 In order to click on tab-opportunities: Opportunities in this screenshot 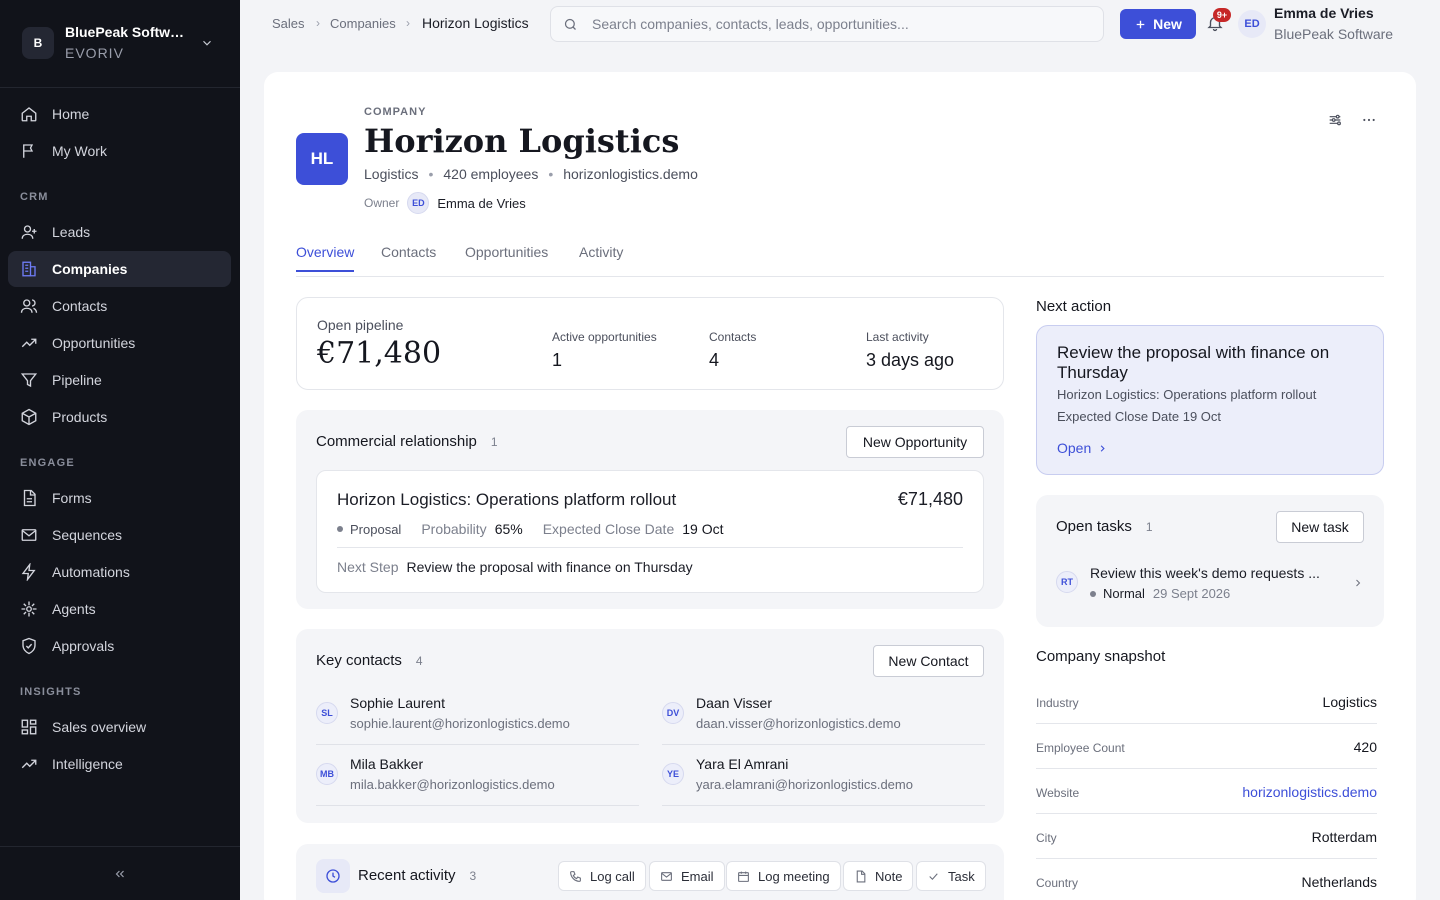, I will do `click(506, 257)`.